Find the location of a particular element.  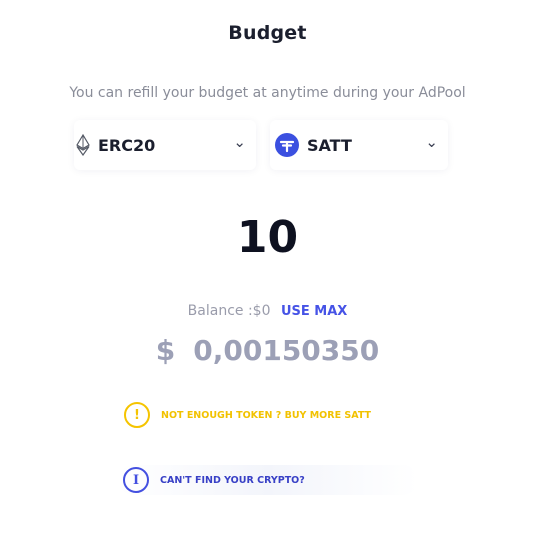

budget-amount: 10 is located at coordinates (267, 237).